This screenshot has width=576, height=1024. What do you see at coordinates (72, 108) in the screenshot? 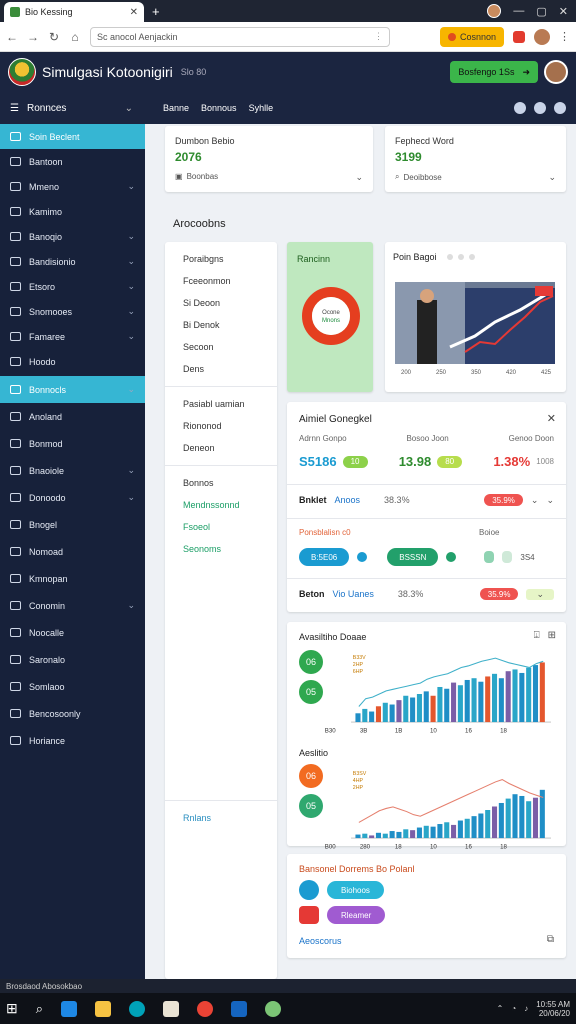
I see `nav-main: ☰ Ronnces ⌄` at bounding box center [72, 108].